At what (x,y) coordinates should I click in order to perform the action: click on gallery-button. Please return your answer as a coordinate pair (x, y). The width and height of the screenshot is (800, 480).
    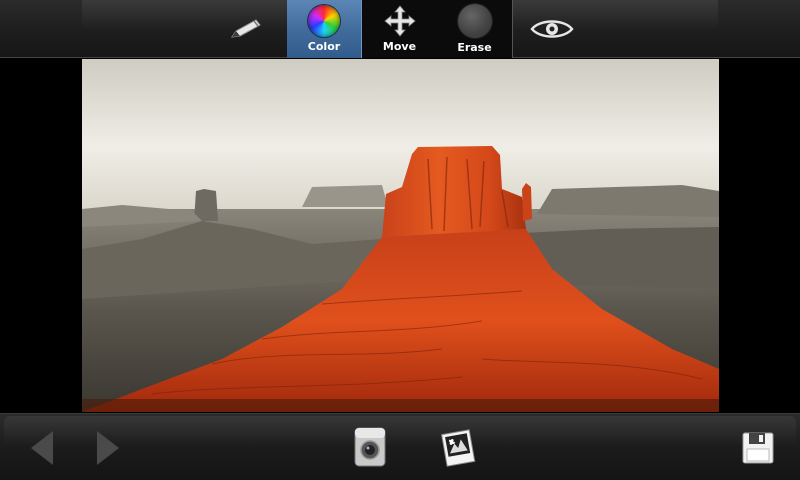
    Looking at the image, I should click on (458, 447).